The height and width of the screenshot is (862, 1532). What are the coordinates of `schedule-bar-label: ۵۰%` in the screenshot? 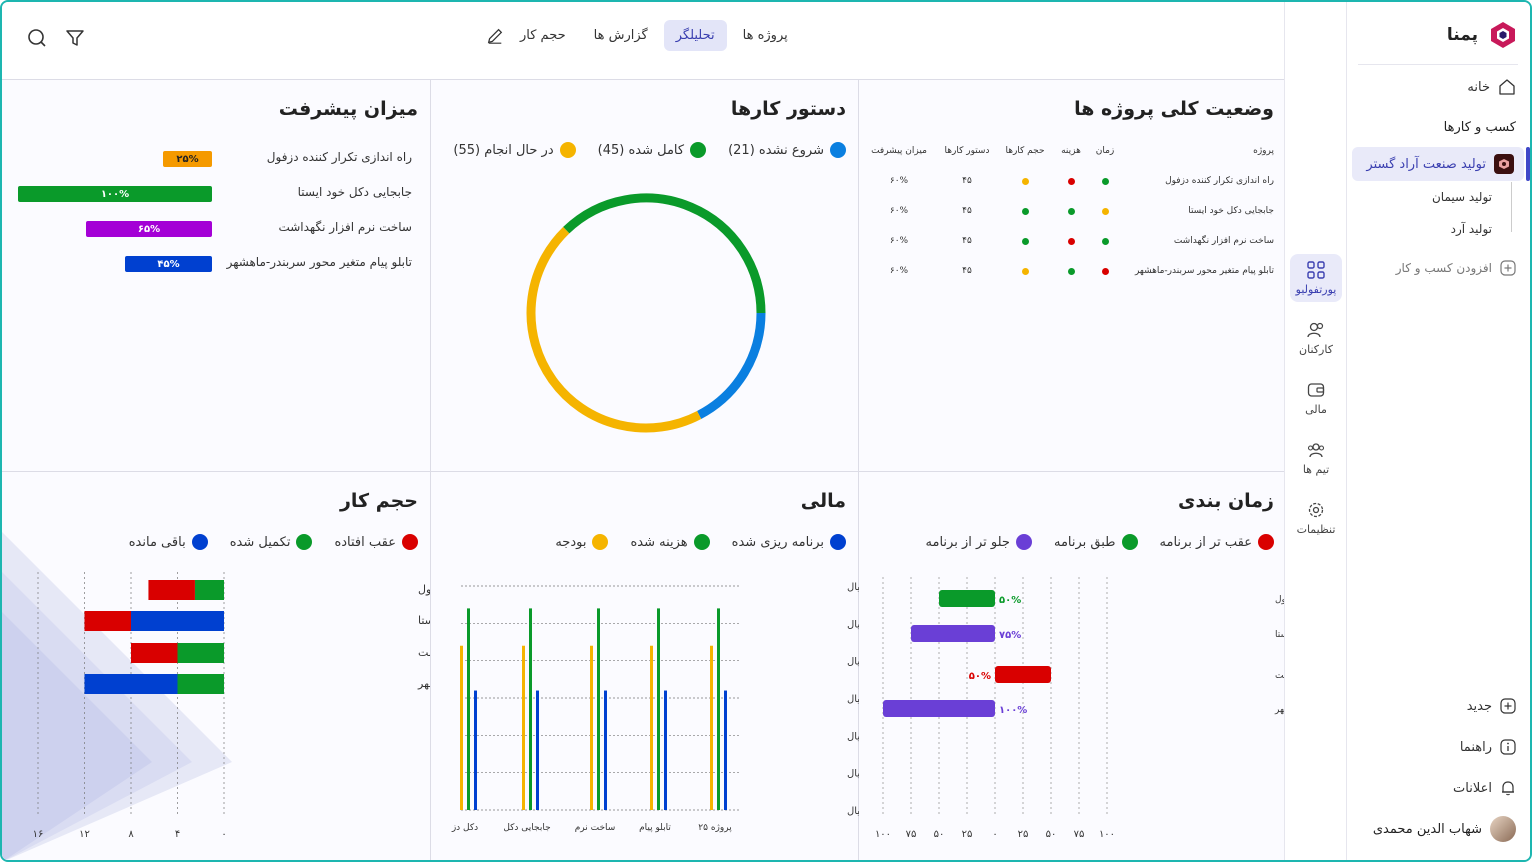 It's located at (980, 676).